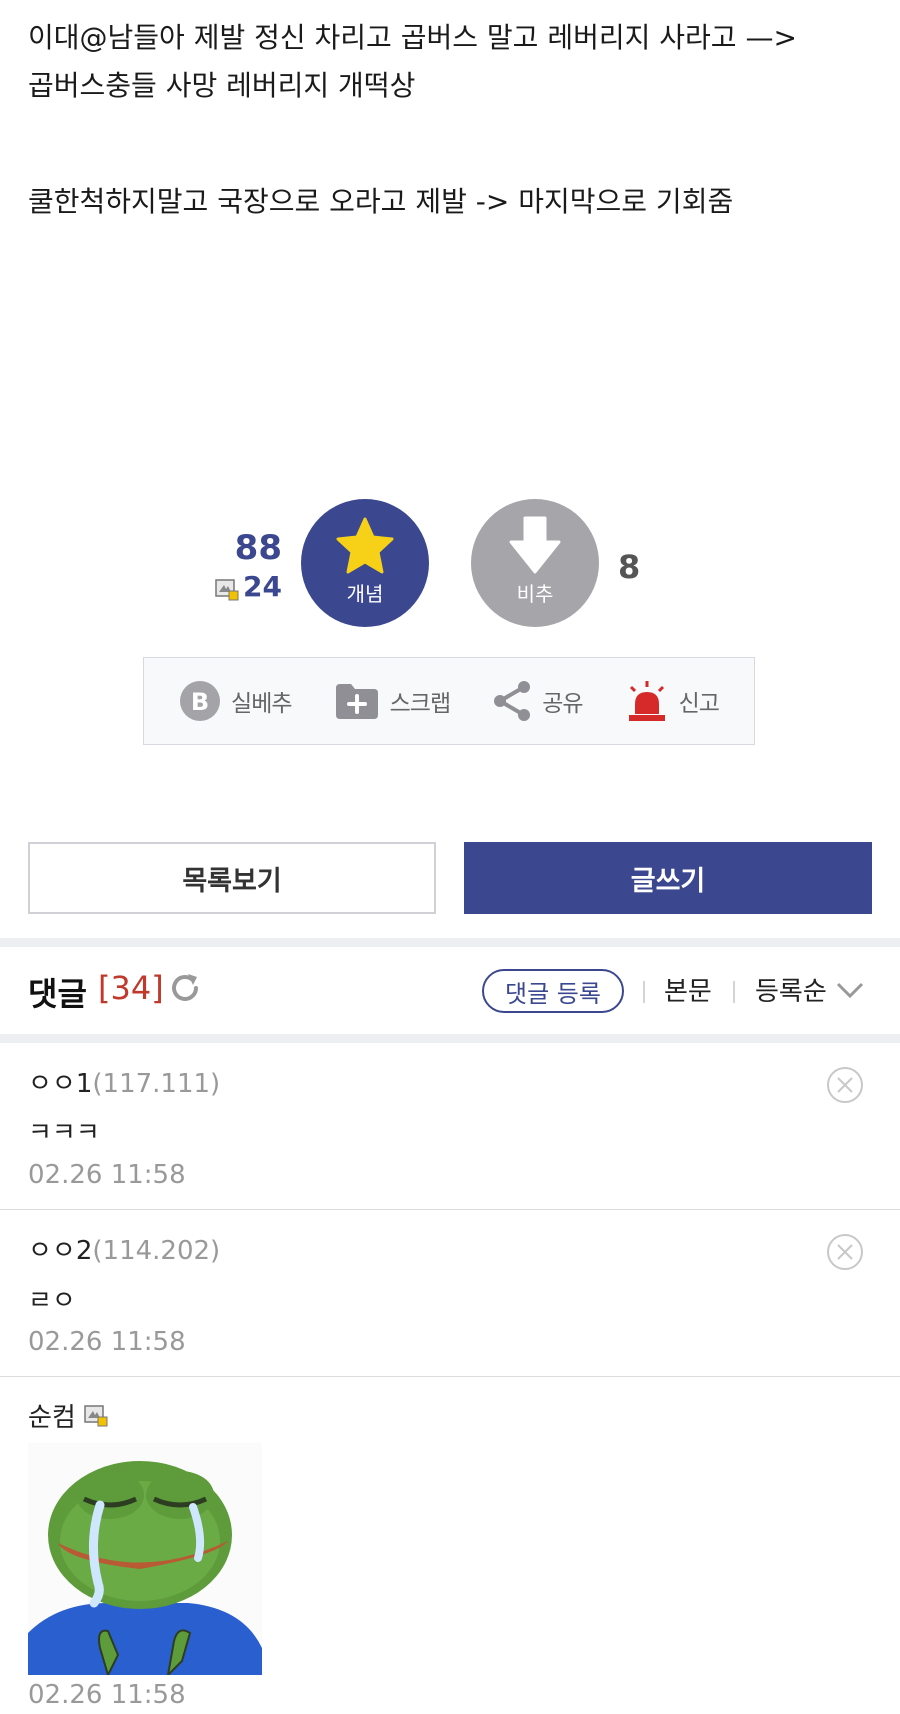 The image size is (900, 1714). Describe the element at coordinates (261, 704) in the screenshot. I see `best-recommend-label: 실베추` at that location.